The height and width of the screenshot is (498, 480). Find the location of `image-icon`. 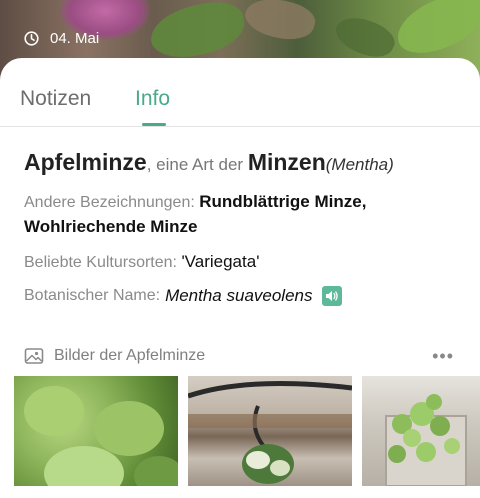

image-icon is located at coordinates (34, 356).